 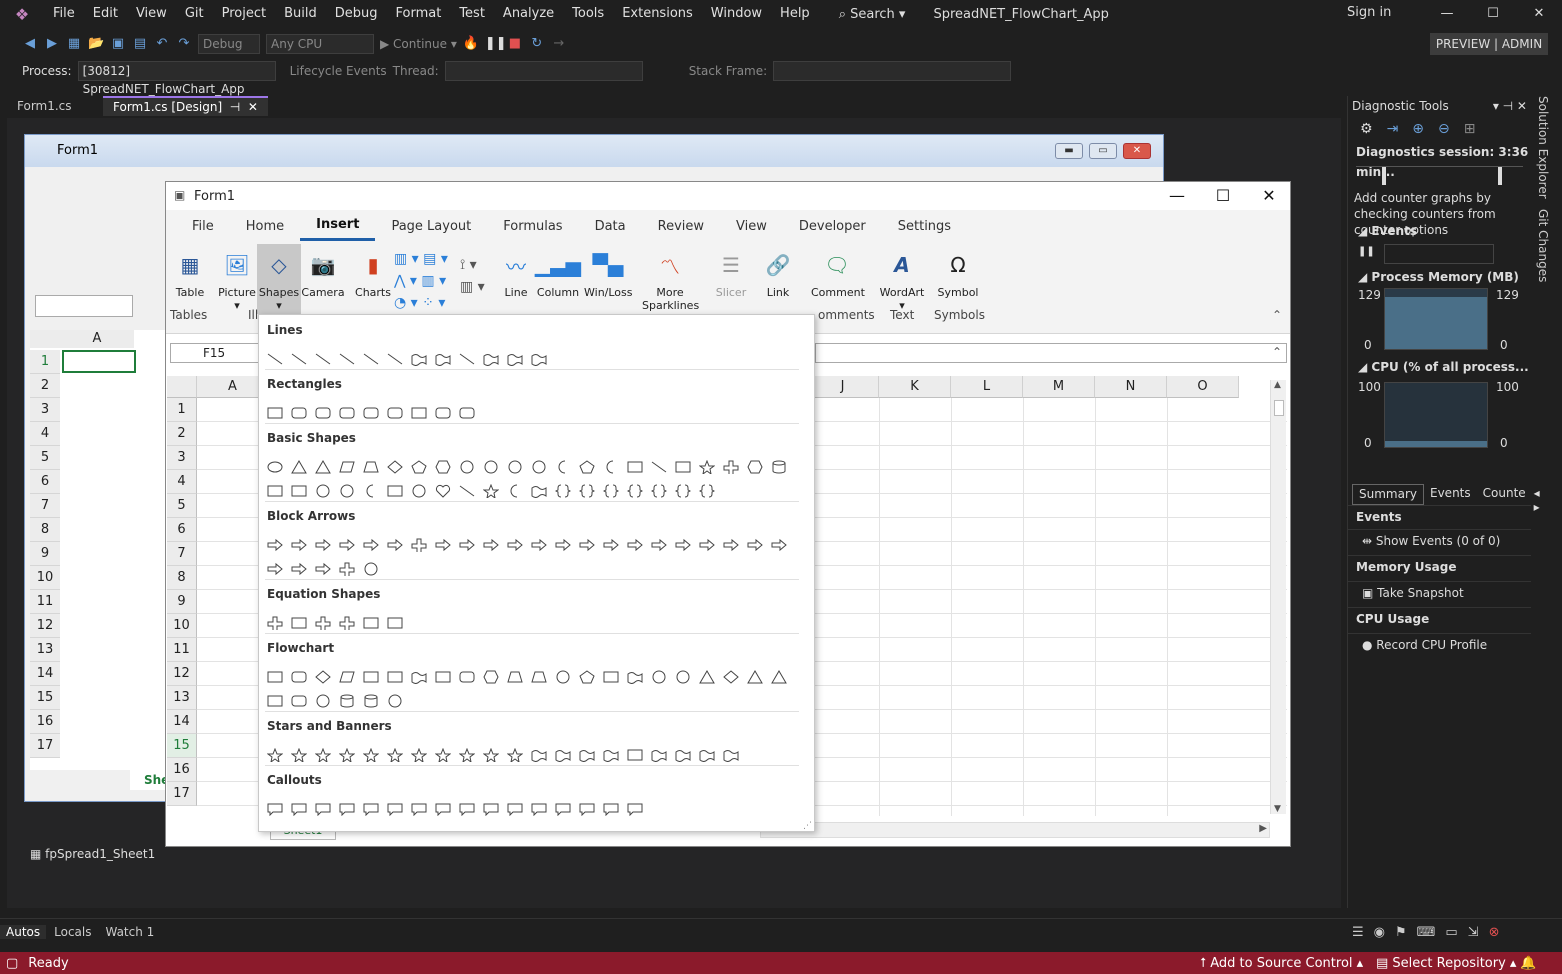 I want to click on new-project-icon: ▦, so click(x=74, y=44).